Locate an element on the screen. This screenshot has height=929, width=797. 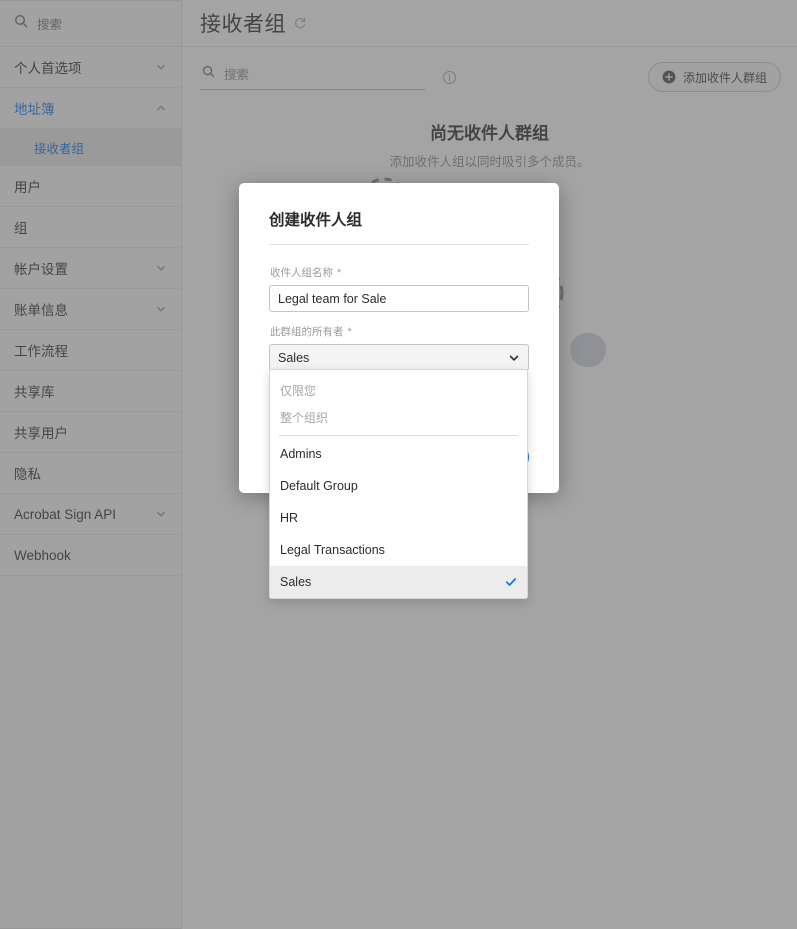
group-owner-selected-value: Sales is located at coordinates (294, 357).